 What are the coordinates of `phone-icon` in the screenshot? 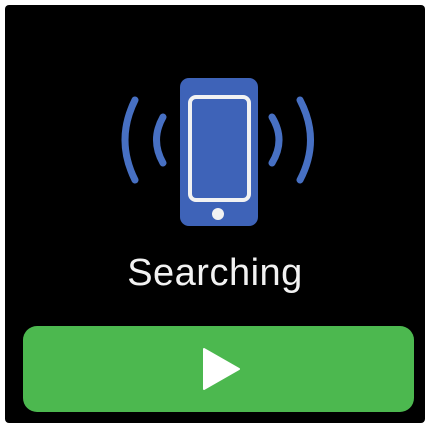 It's located at (219, 152).